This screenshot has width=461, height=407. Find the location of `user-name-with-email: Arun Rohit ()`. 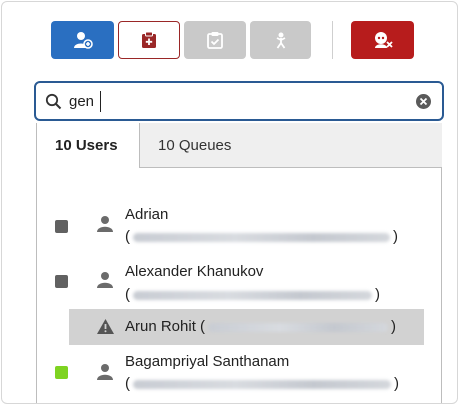

user-name-with-email: Arun Rohit () is located at coordinates (261, 326).